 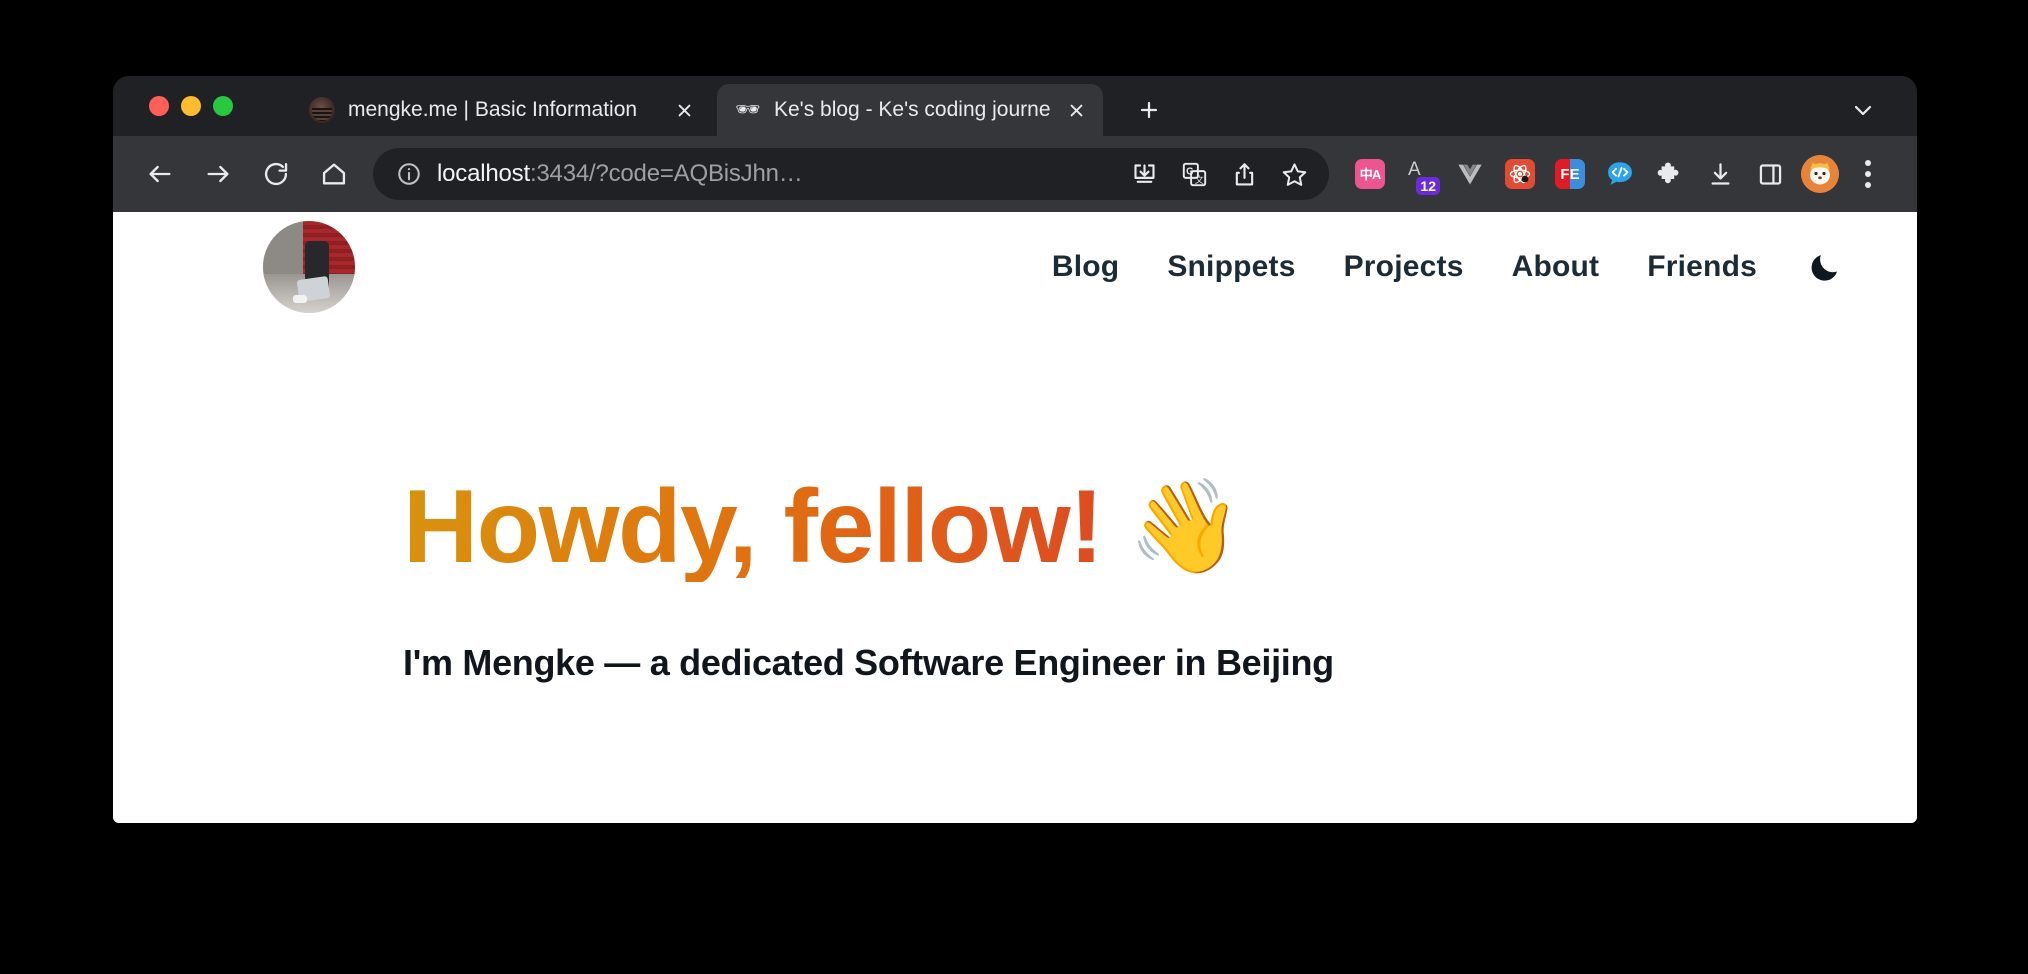 I want to click on extension-badge-count: 12, so click(x=1428, y=185).